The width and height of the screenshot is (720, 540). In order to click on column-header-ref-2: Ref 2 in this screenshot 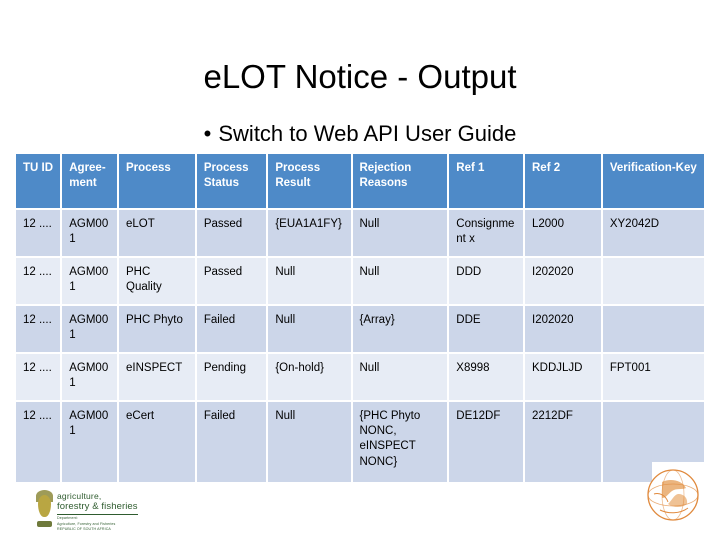, I will do `click(563, 181)`.